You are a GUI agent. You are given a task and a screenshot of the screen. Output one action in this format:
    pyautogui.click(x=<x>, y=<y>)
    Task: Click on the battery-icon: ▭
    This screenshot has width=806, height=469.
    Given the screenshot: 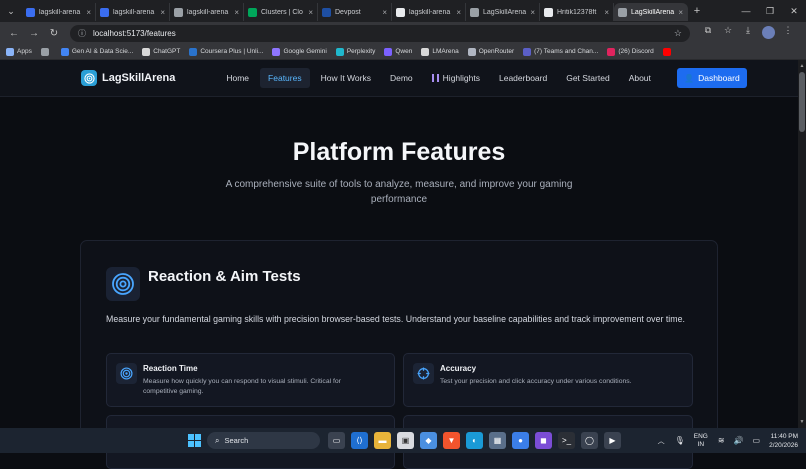 What is the action you would take?
    pyautogui.click(x=757, y=440)
    